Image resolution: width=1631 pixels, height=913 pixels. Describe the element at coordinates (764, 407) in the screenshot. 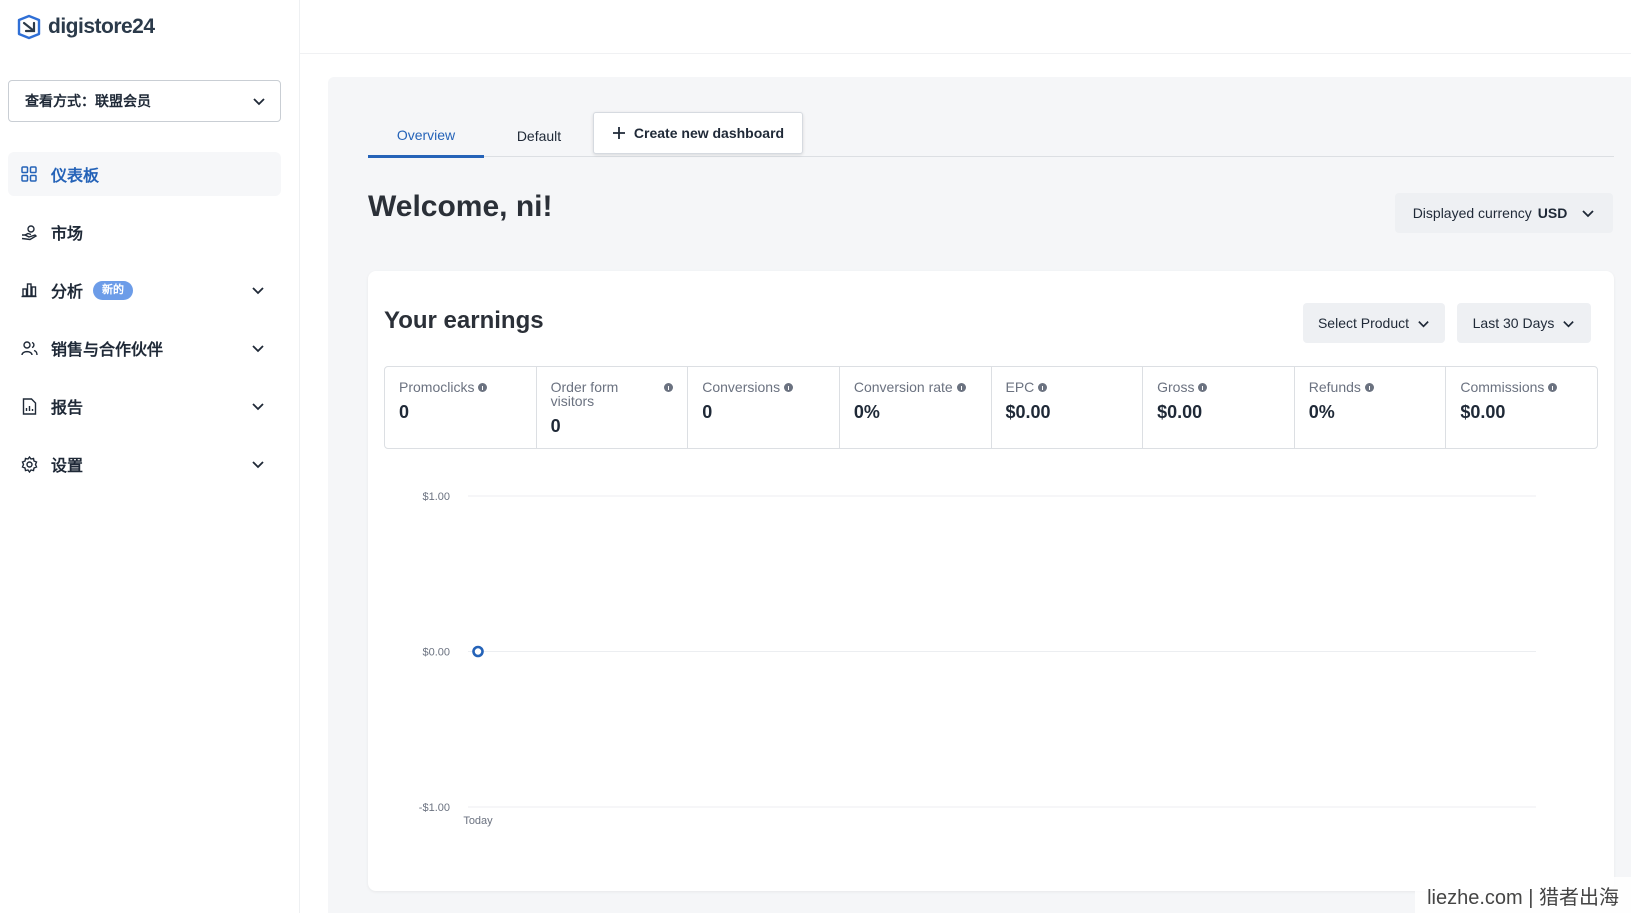

I see `metric-conversions: Conversions 0` at that location.